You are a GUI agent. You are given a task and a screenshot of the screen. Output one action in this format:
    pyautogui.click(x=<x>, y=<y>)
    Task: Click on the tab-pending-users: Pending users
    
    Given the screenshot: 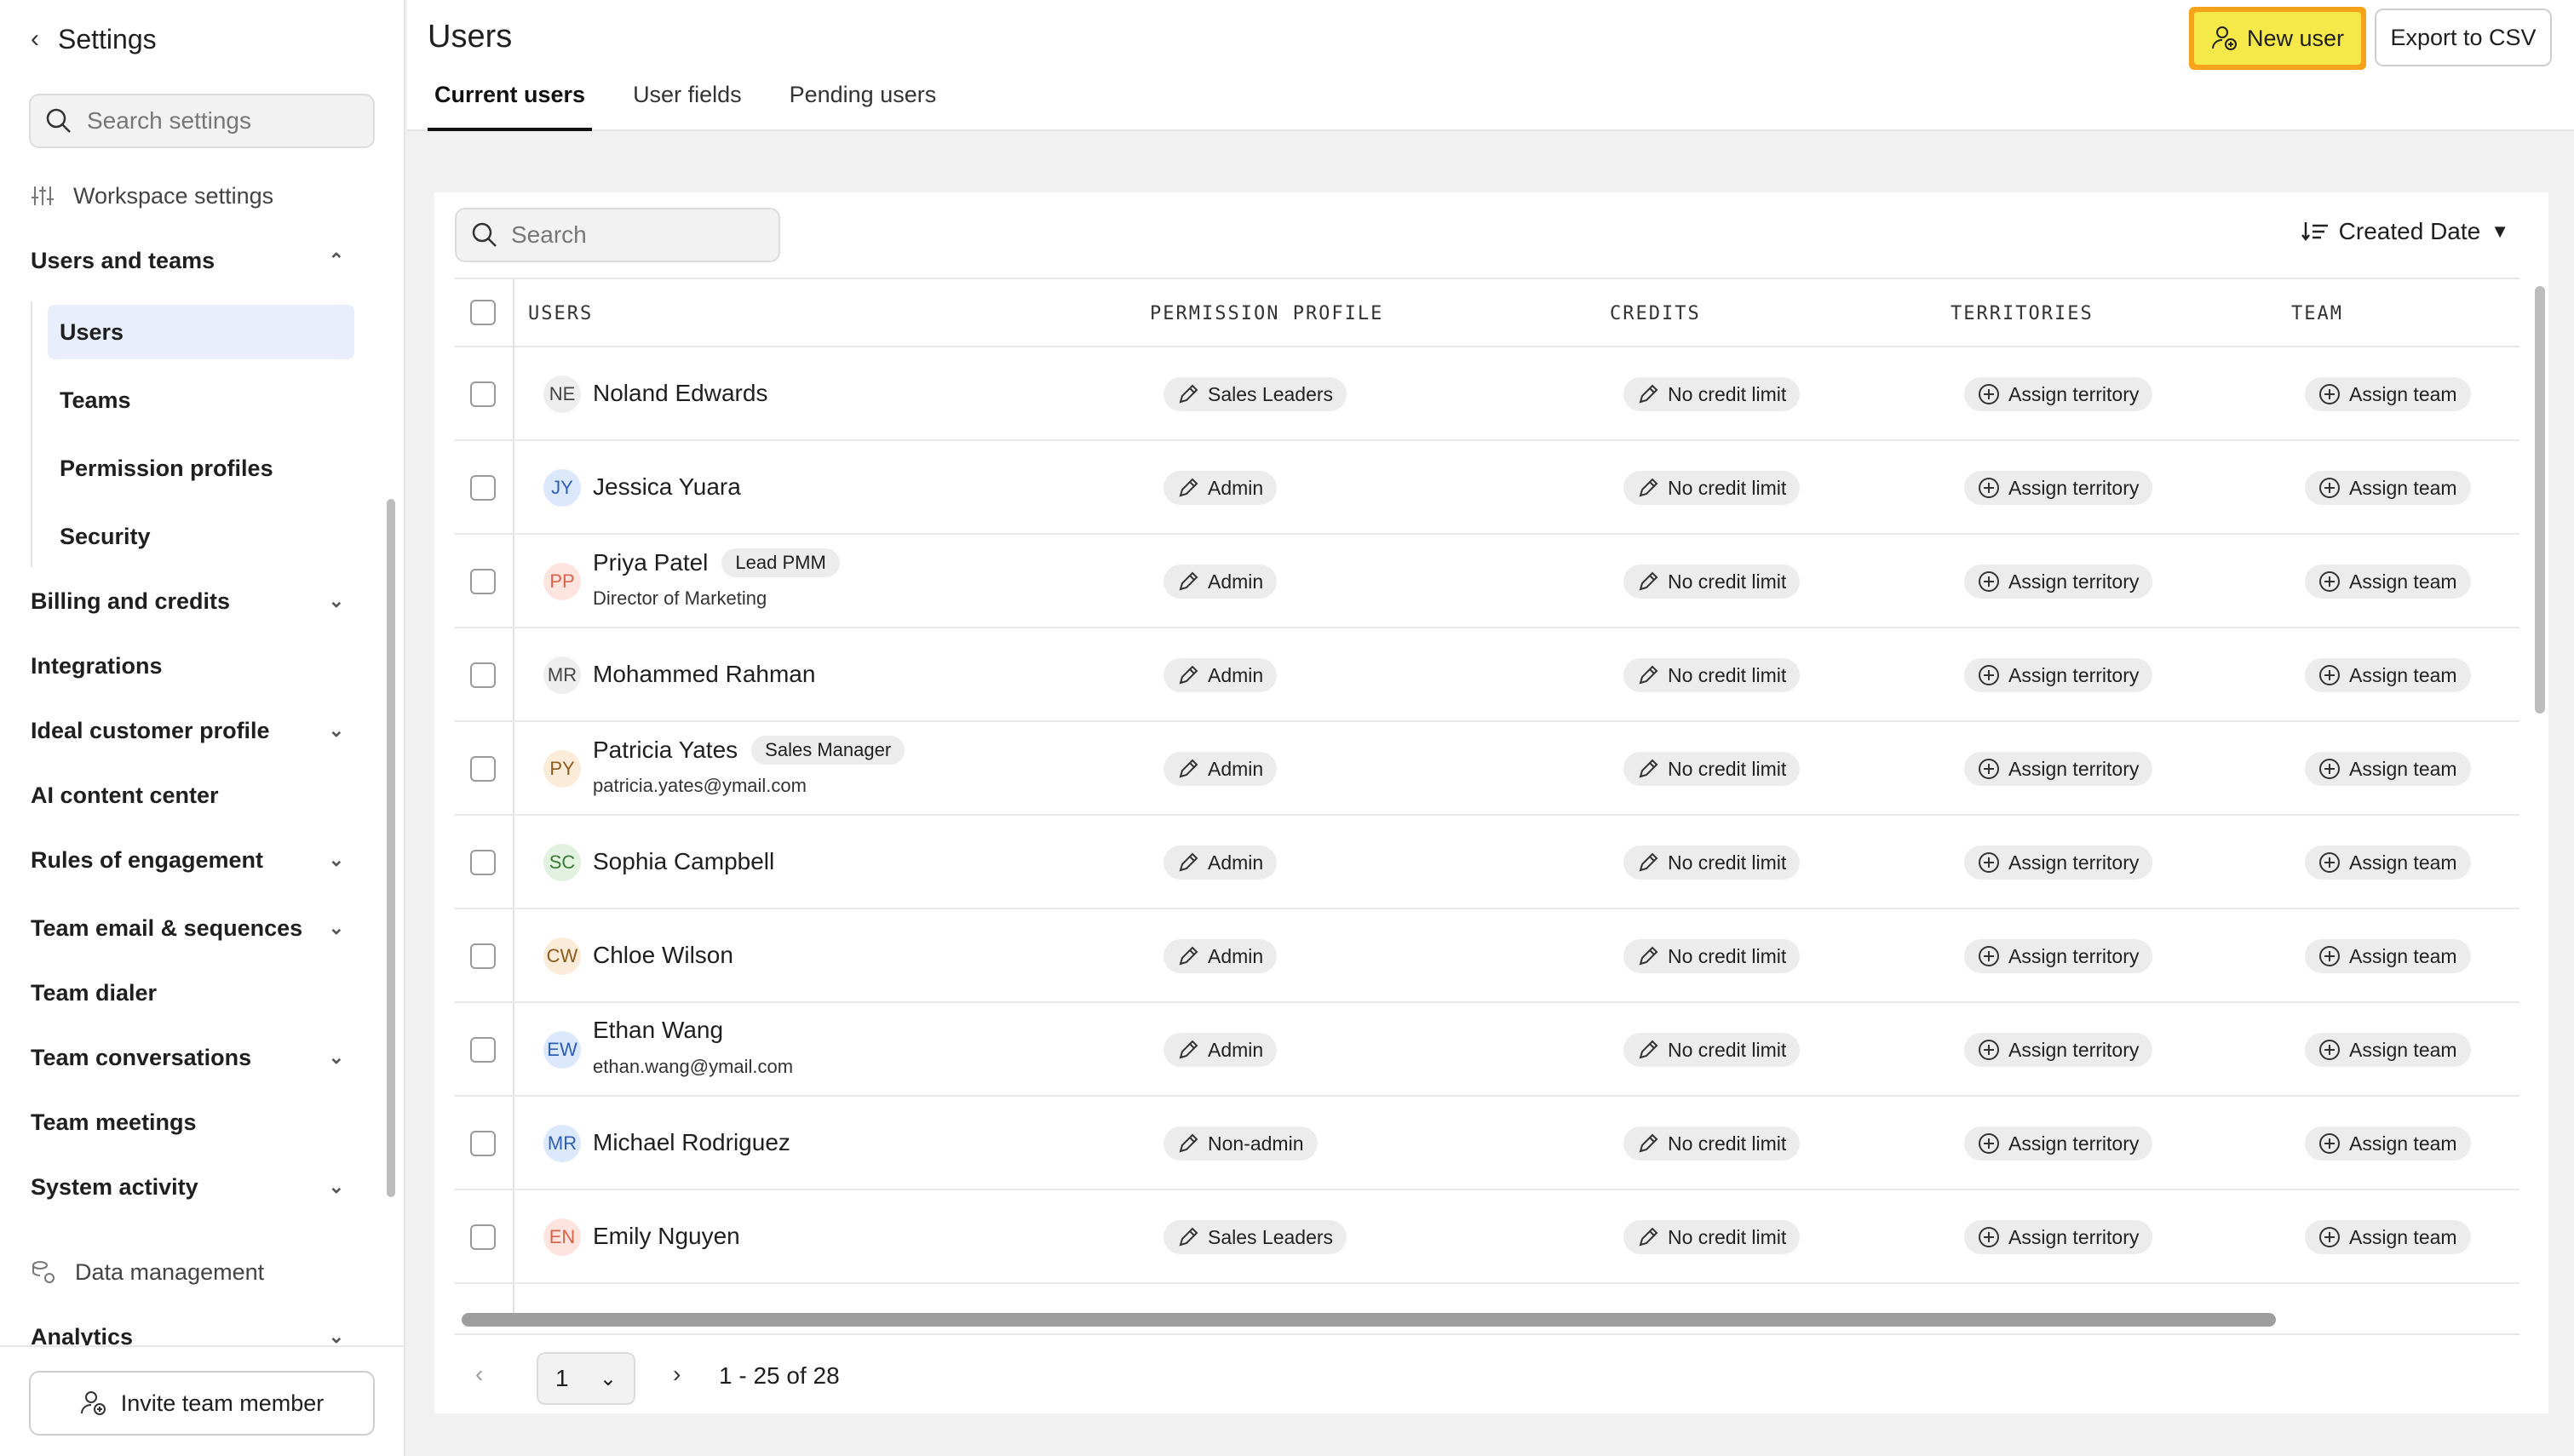 What is the action you would take?
    pyautogui.click(x=863, y=105)
    